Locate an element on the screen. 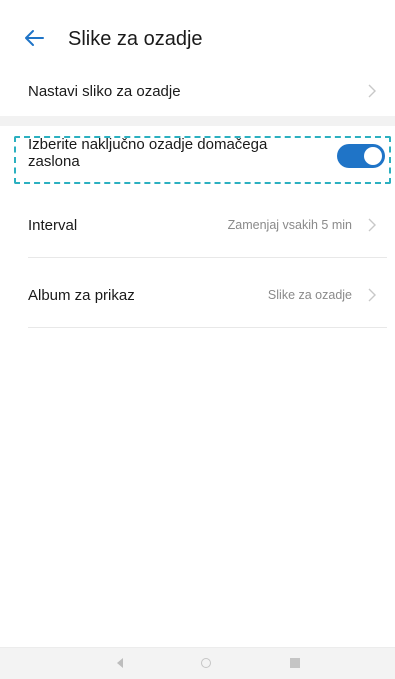 The height and width of the screenshot is (679, 395). interval-row: Interval Zamenjaj vsakih 5 min is located at coordinates (197, 225).